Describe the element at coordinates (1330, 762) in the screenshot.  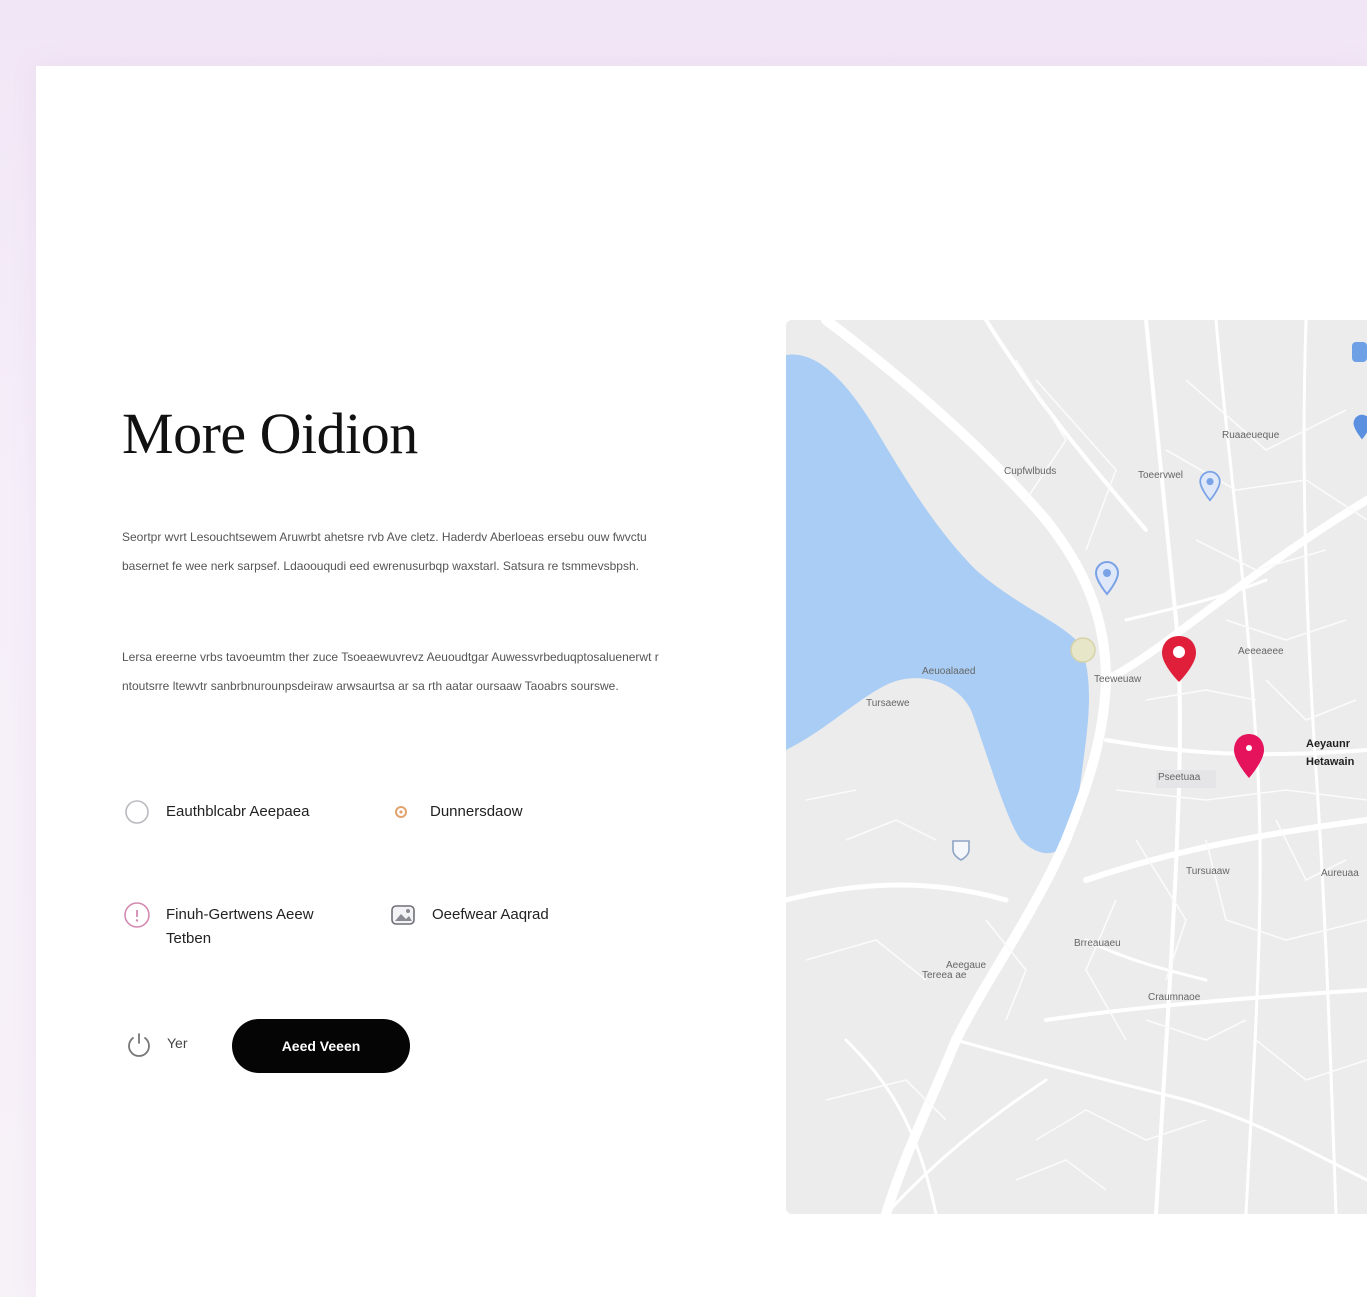
I see `map-label: Hetawain` at that location.